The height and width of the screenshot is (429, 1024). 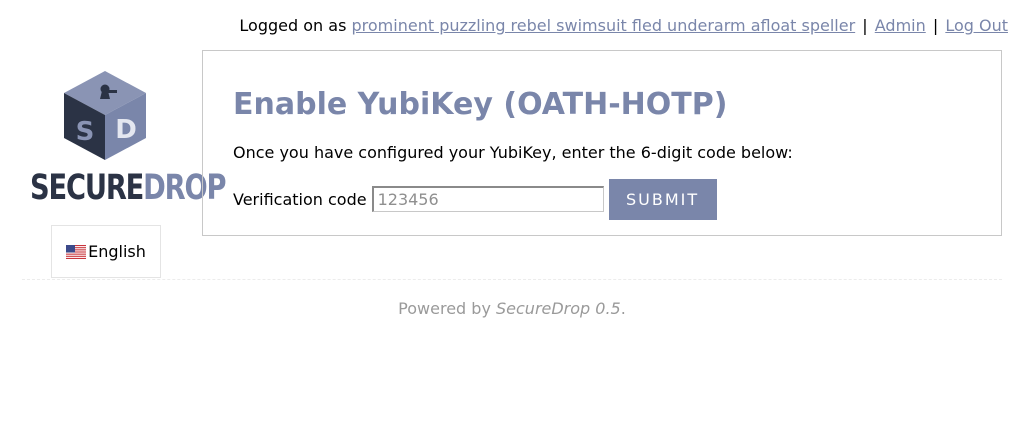 What do you see at coordinates (76, 251) in the screenshot?
I see `us-flag-icon` at bounding box center [76, 251].